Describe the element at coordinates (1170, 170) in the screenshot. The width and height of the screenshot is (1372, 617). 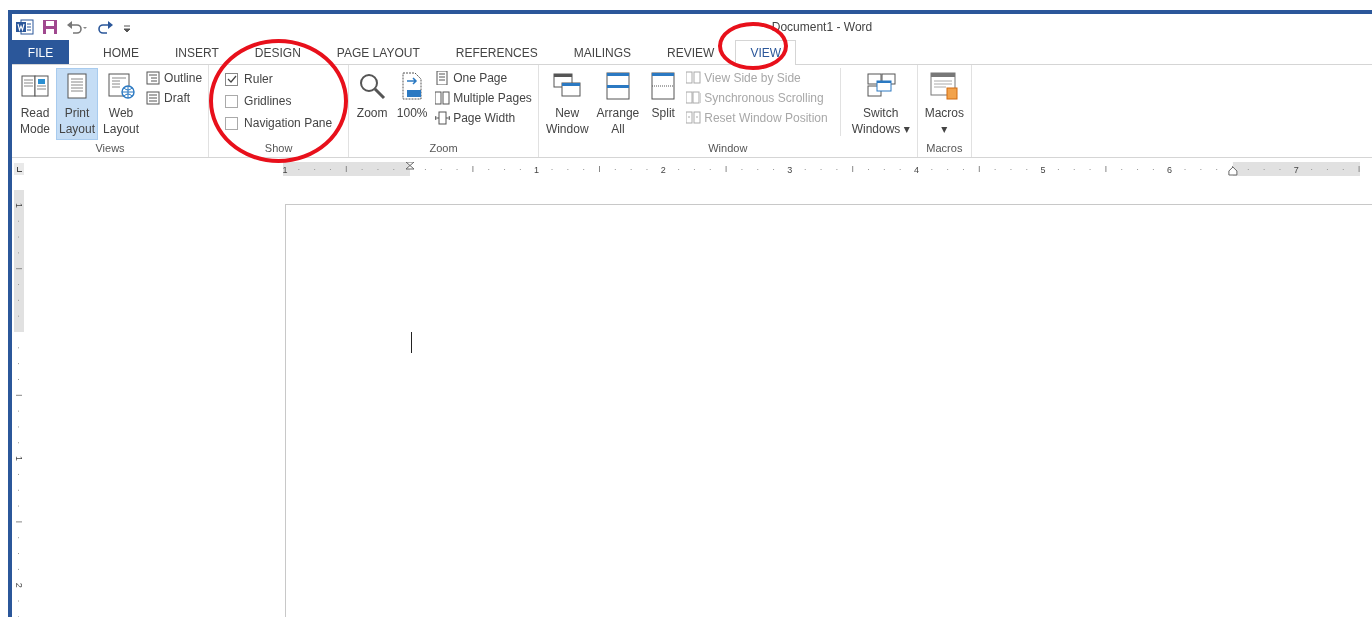
I see `ruler-number: 6` at that location.